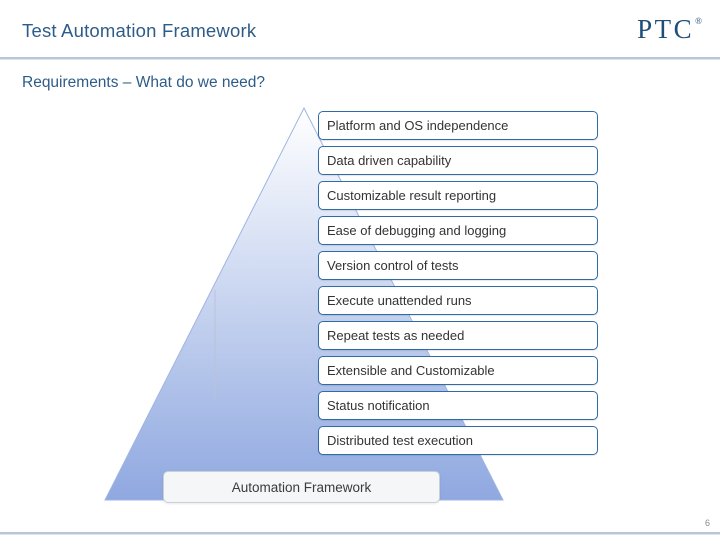  I want to click on list-item: Customizable result reporting, so click(458, 195).